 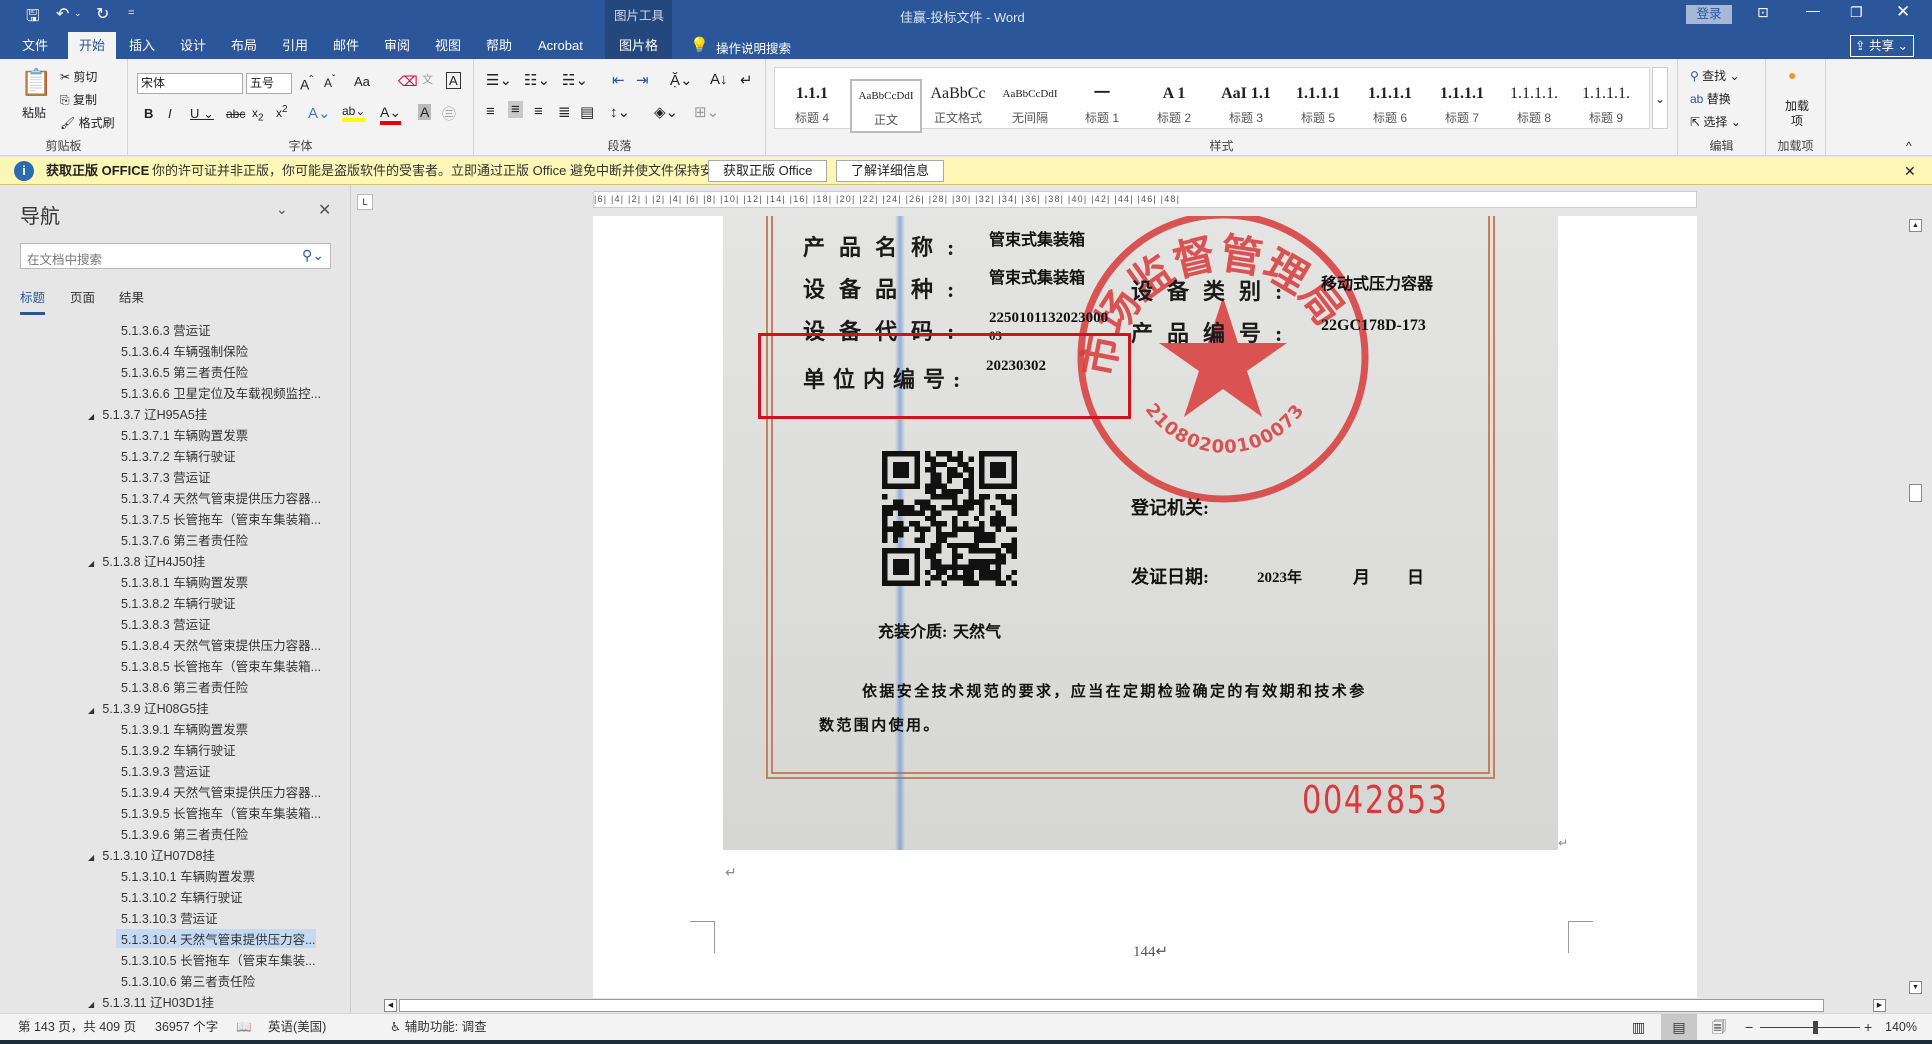 I want to click on nav-heading-item: ◢ 5.1.3.9 辽H08G5挂, so click(x=148, y=707).